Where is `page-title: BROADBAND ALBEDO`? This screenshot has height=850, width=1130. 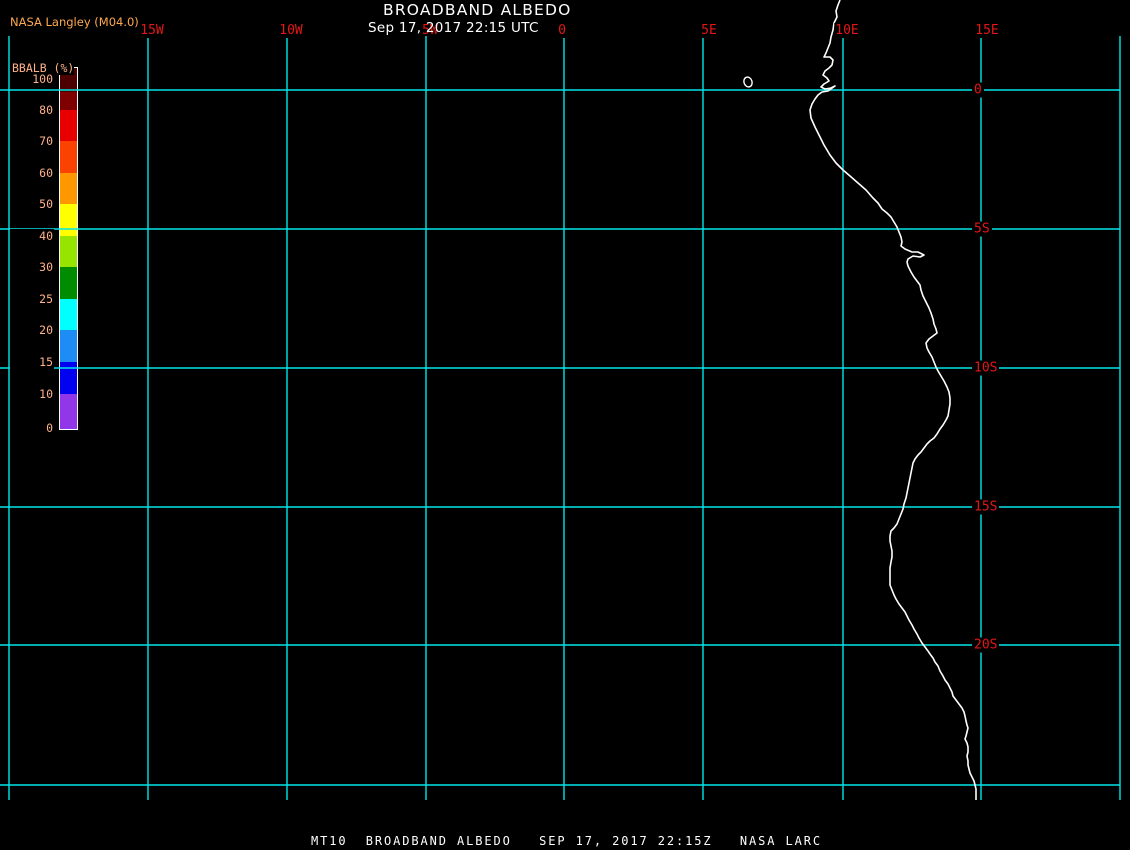 page-title: BROADBAND ALBEDO is located at coordinates (477, 10).